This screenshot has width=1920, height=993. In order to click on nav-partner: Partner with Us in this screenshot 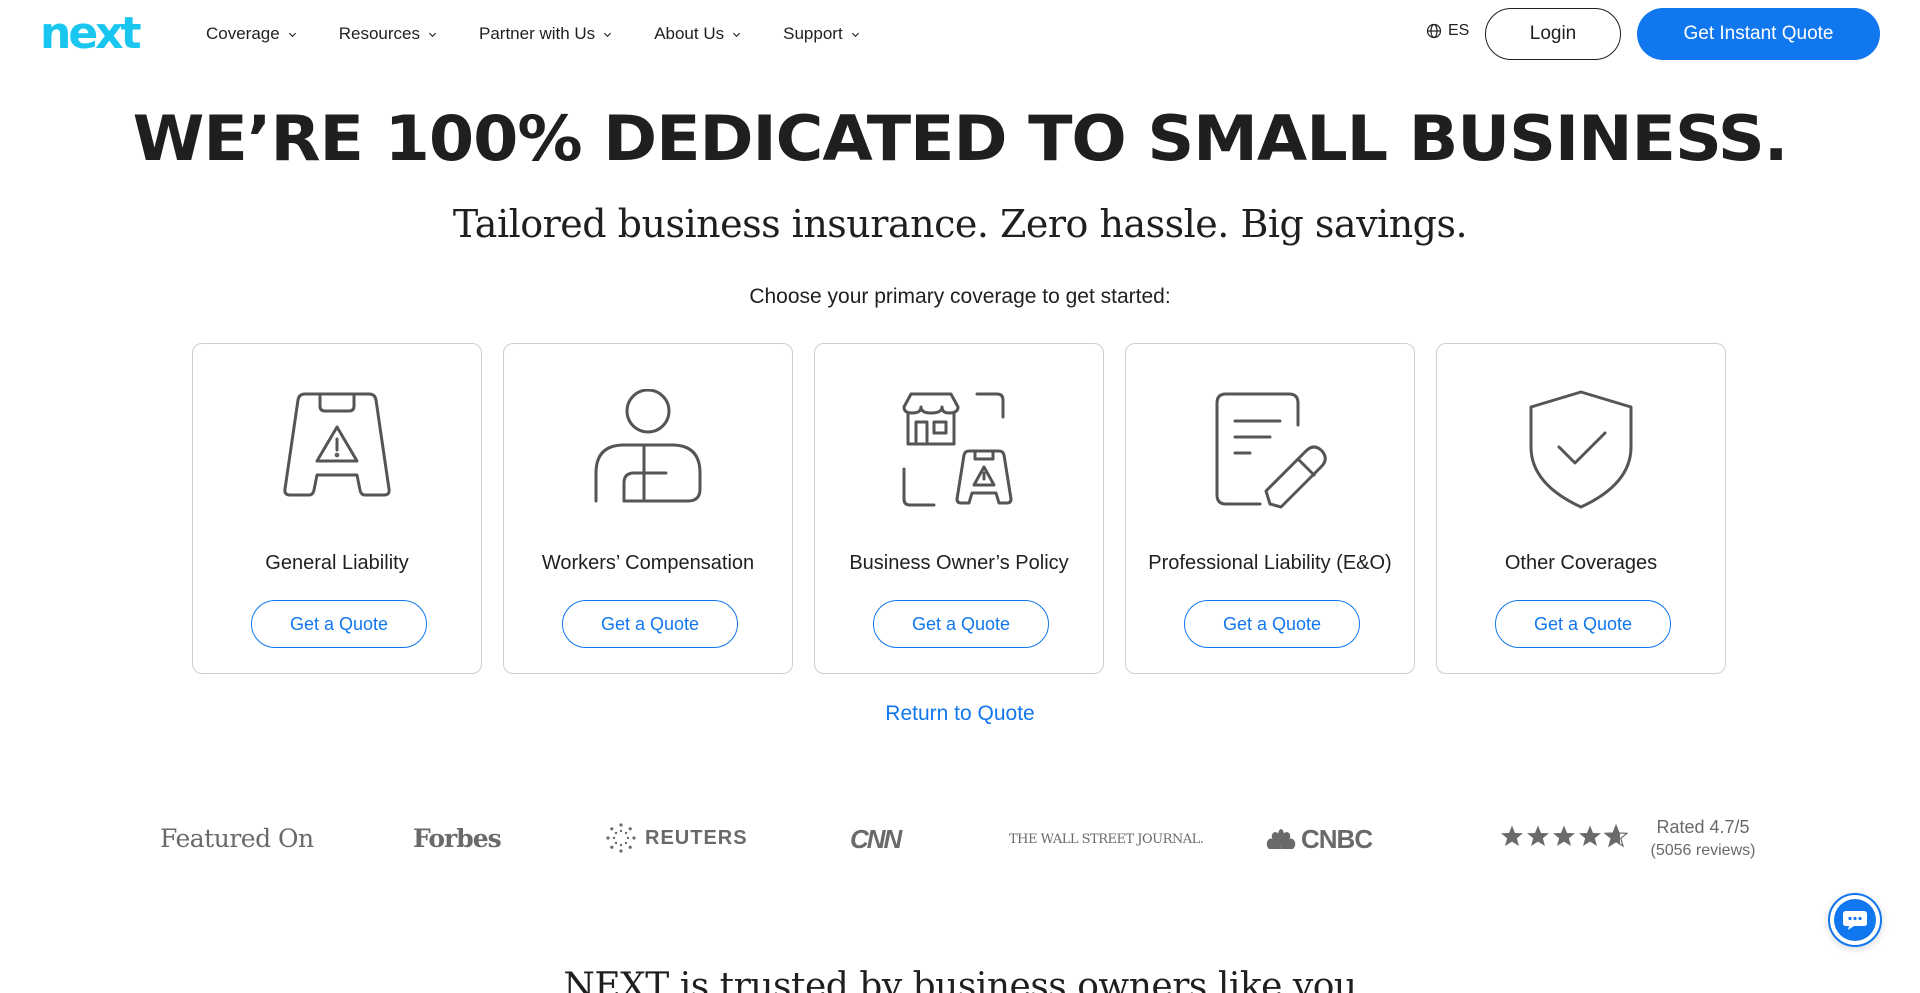, I will do `click(545, 34)`.